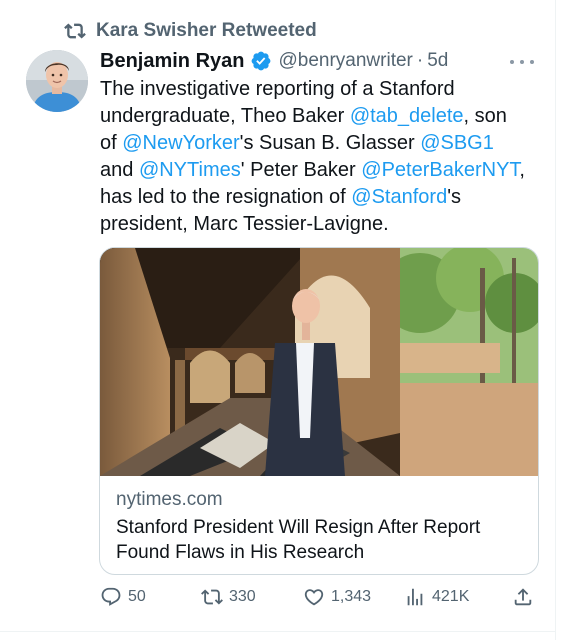 The width and height of the screenshot is (564, 640). I want to click on retweet-action-icon, so click(212, 597).